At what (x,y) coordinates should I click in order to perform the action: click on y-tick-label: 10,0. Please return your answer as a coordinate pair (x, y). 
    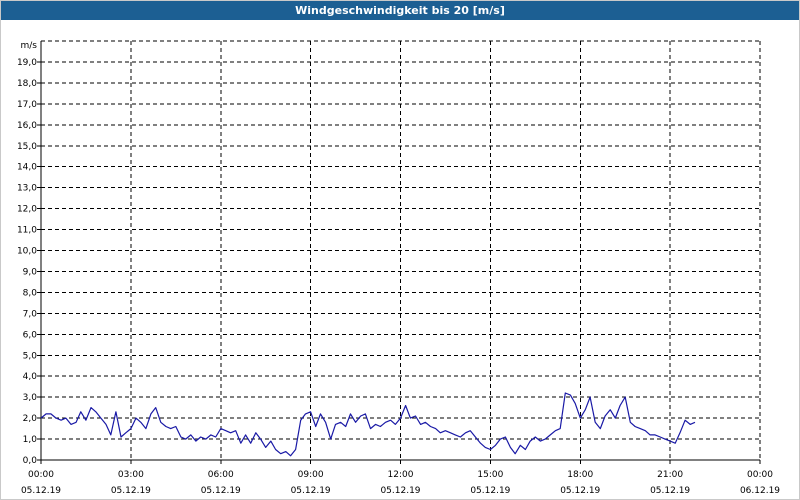
    Looking at the image, I should click on (27, 252).